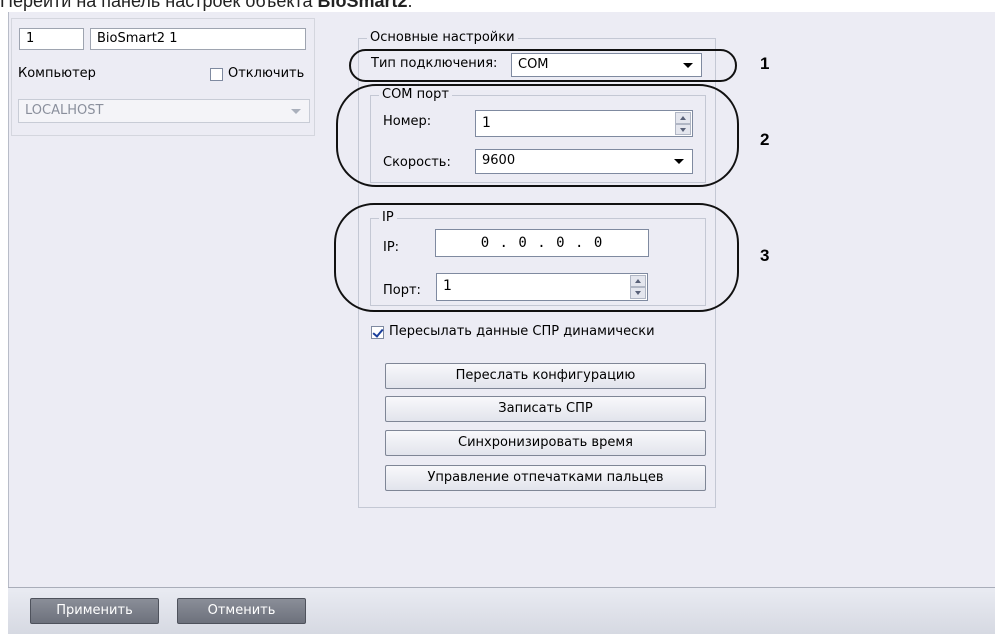 The width and height of the screenshot is (995, 634). Describe the element at coordinates (545, 478) in the screenshot. I see `fingerprints-button: Управление отпечатками пальцев` at that location.